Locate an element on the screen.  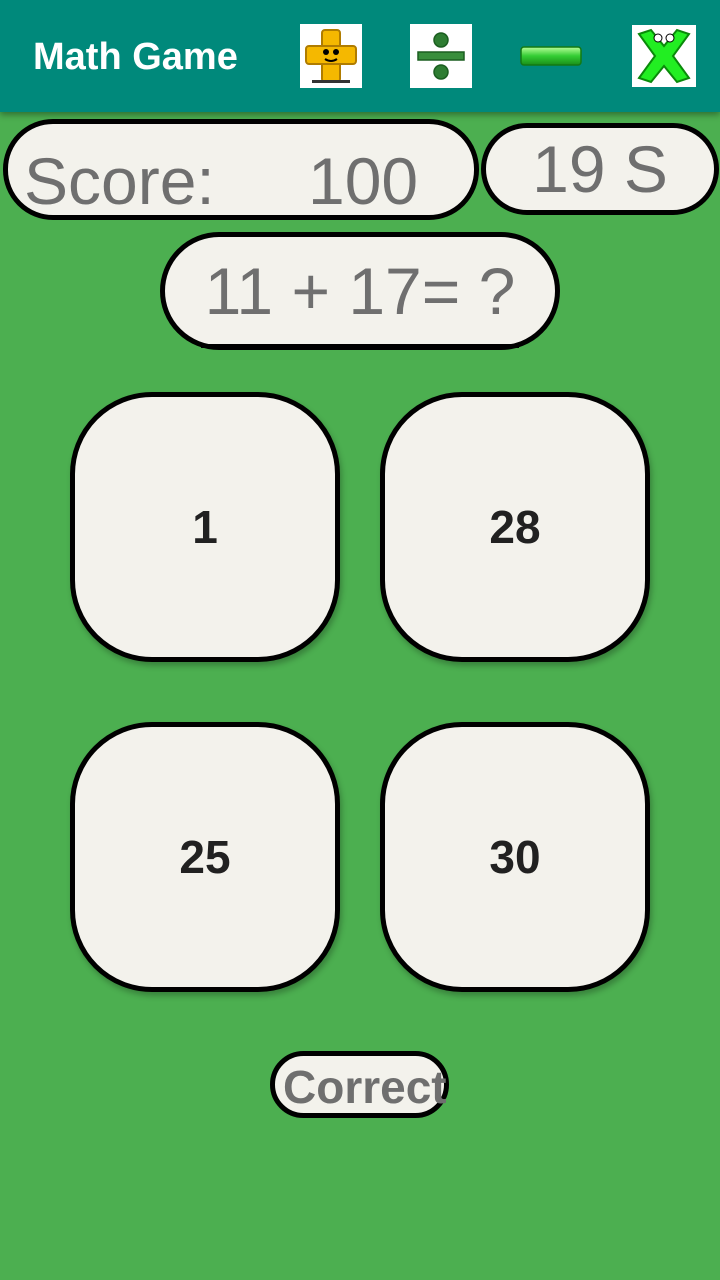
question-underline is located at coordinates (360, 346).